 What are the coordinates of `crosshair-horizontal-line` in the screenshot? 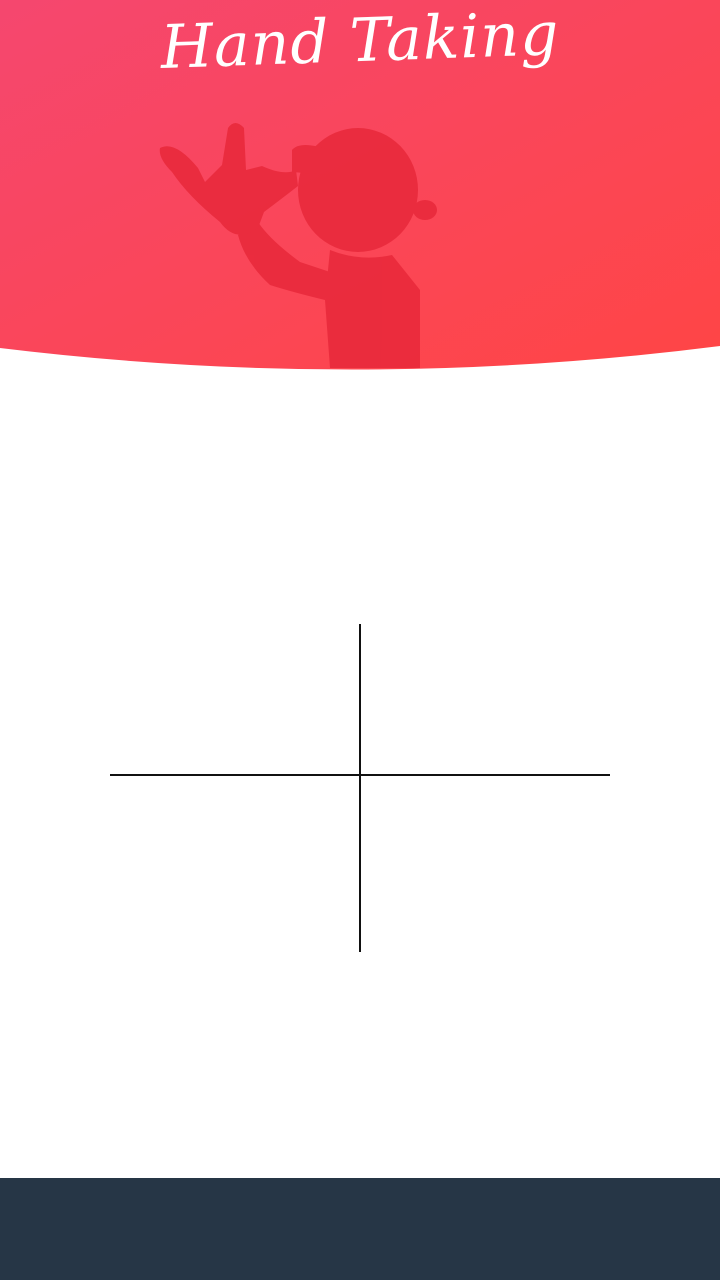 It's located at (360, 775).